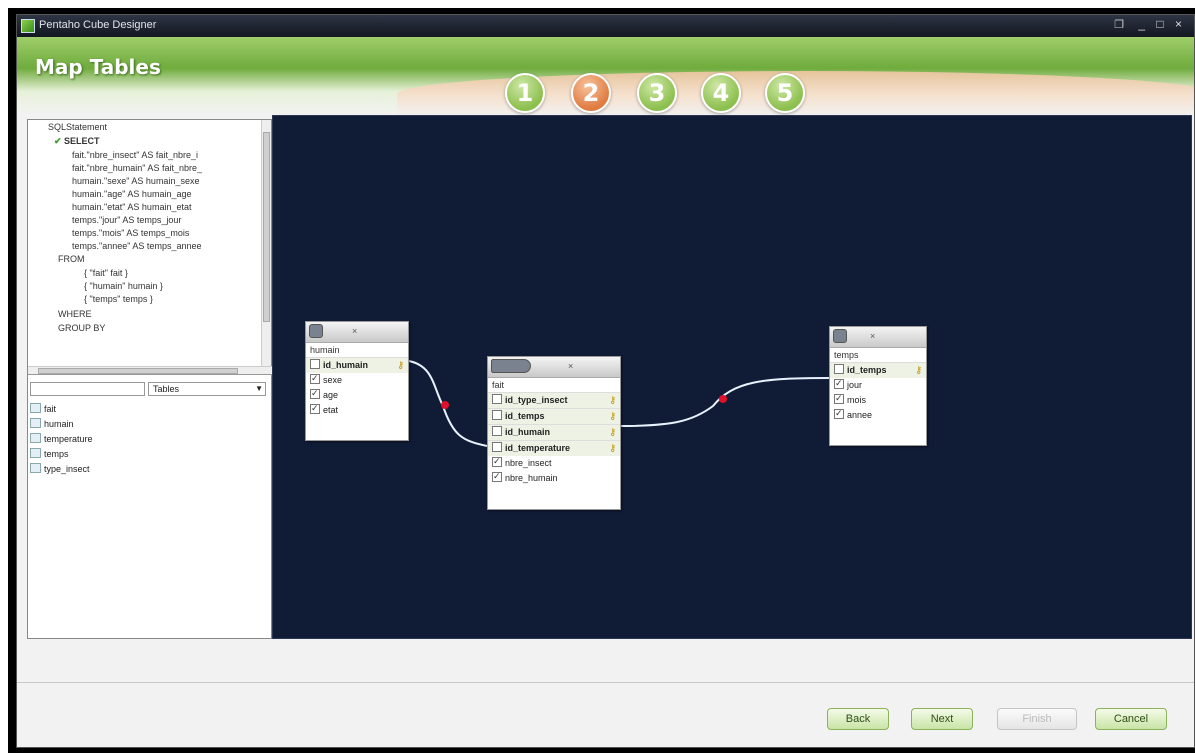  I want to click on step-4-icon: 4, so click(721, 93).